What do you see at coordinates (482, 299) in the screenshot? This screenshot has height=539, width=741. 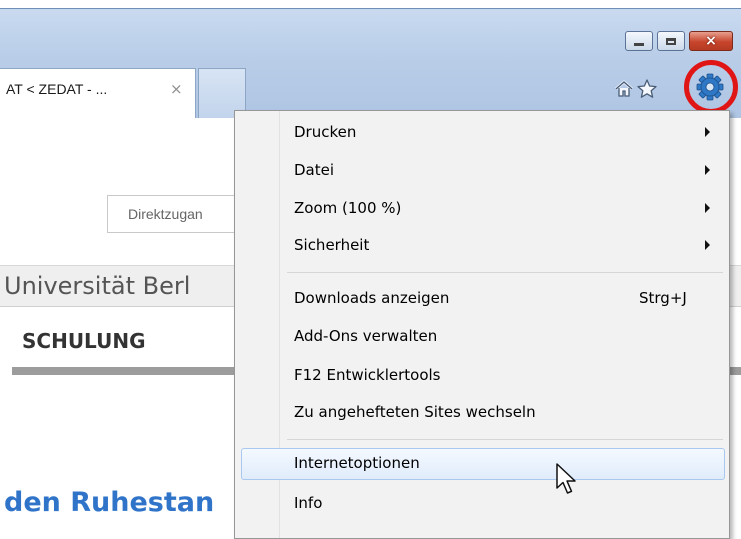 I see `menu-item-downloads: Downloads anzeigen Strg+J` at bounding box center [482, 299].